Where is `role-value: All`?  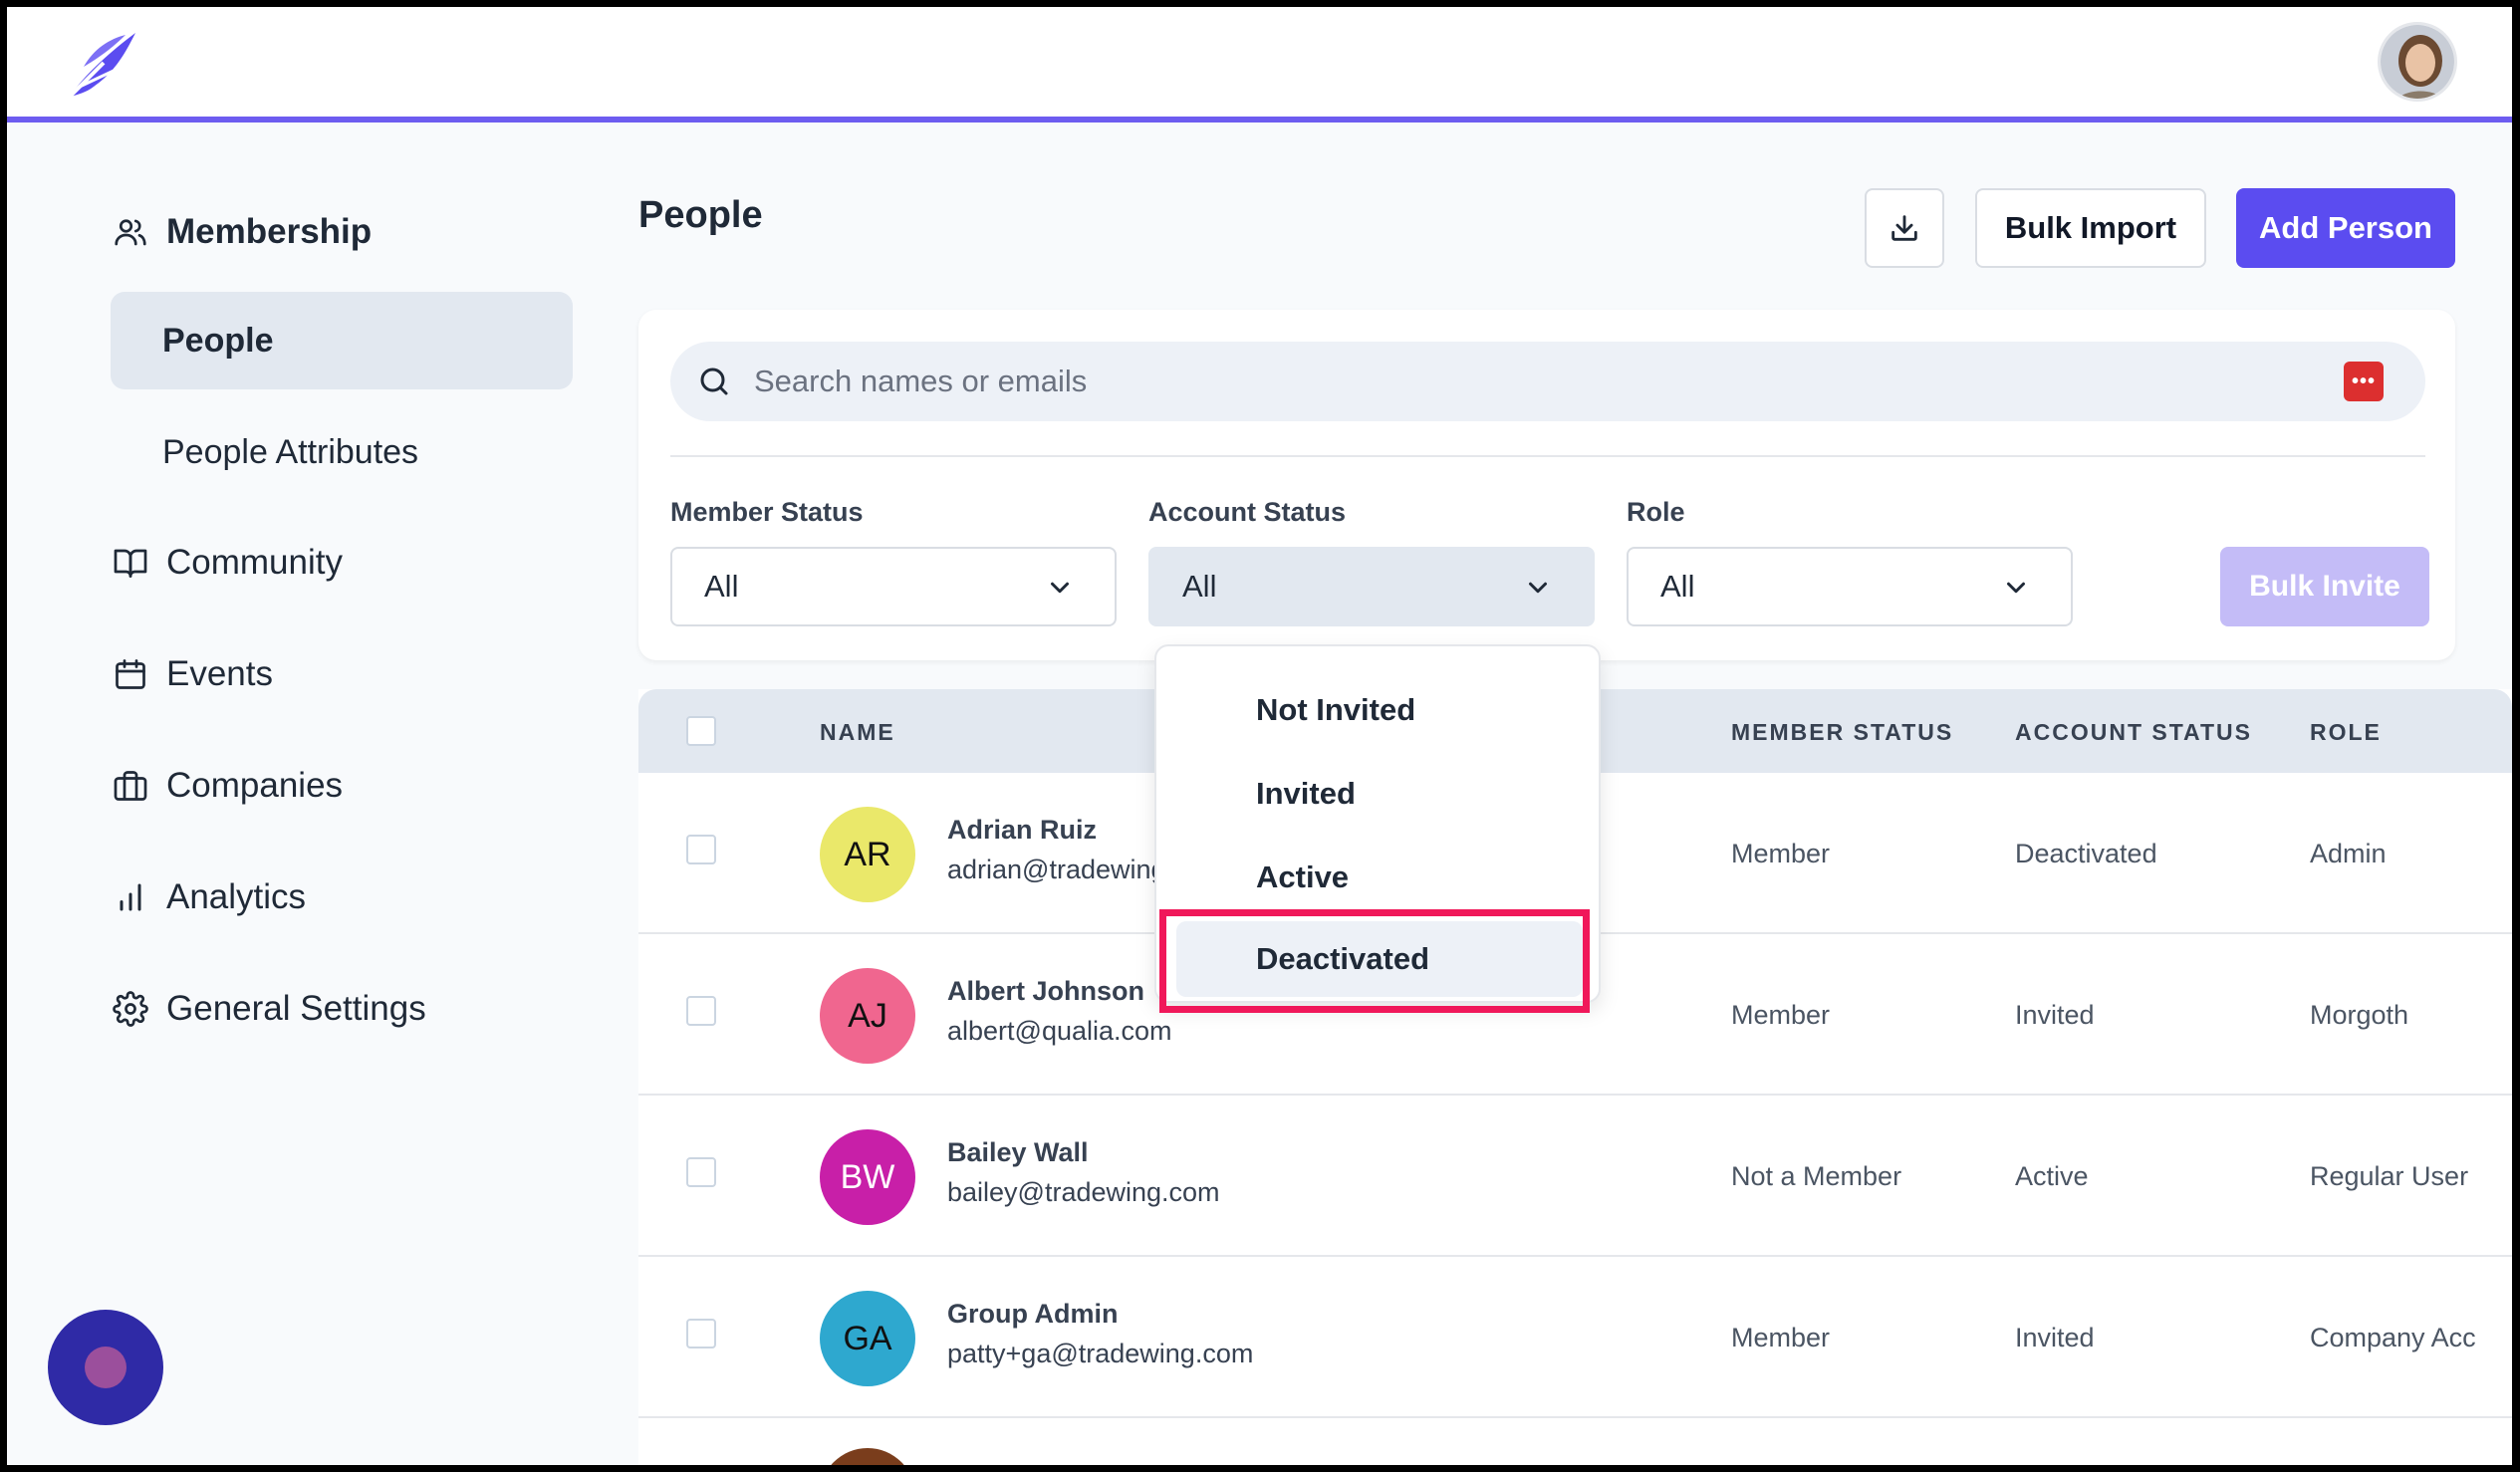 role-value: All is located at coordinates (1677, 586).